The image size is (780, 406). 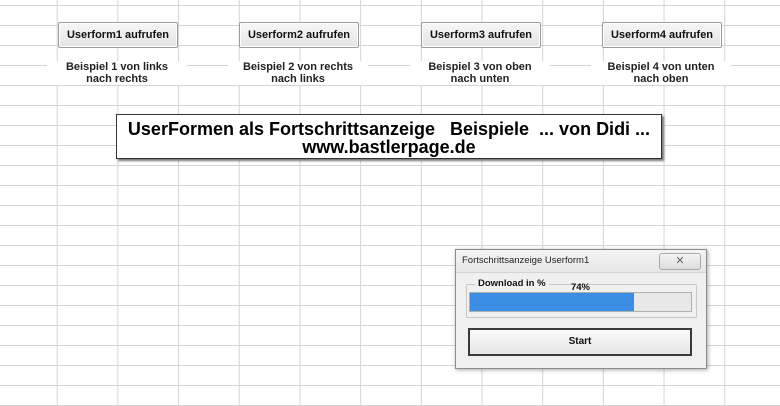 I want to click on close-button: ✕, so click(x=680, y=261).